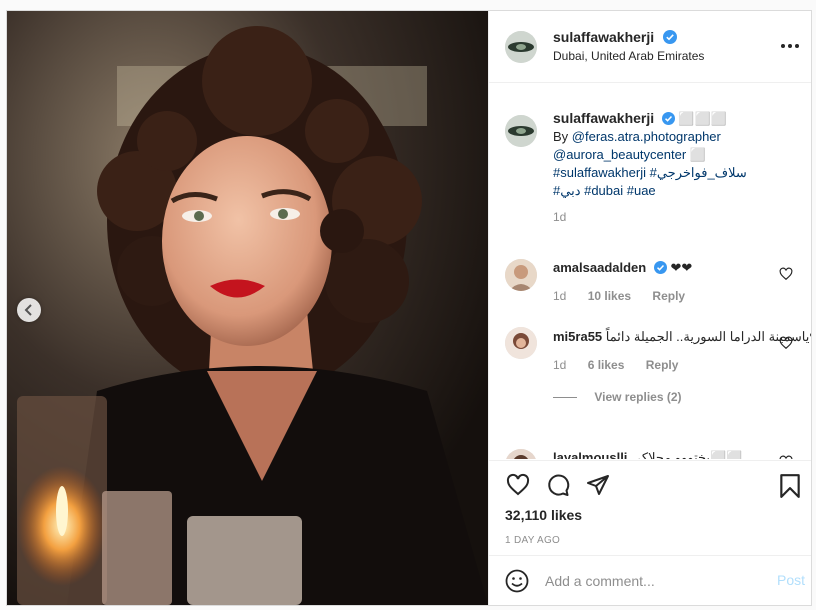  What do you see at coordinates (599, 267) in the screenshot?
I see `comment-username: amalsaadalden` at bounding box center [599, 267].